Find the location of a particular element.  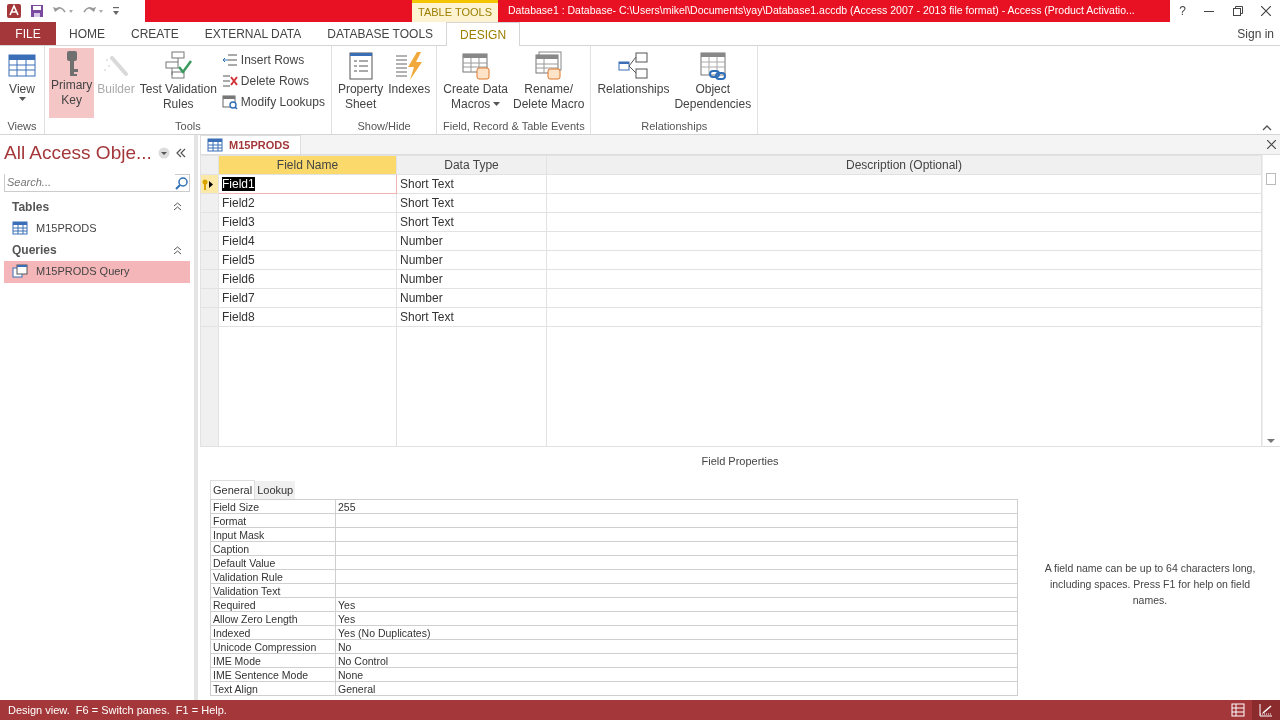

ribbon-button: Rename/ Delete Macro is located at coordinates (549, 83).